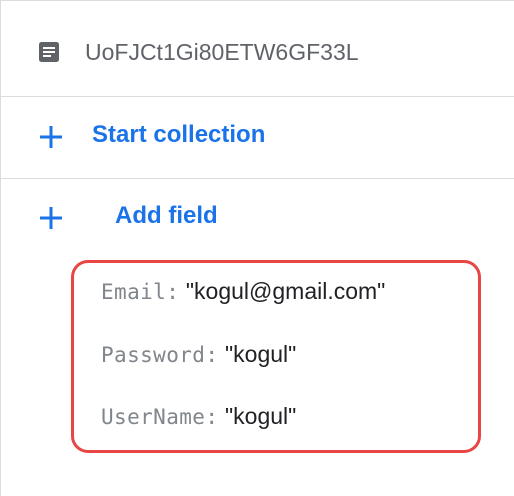  What do you see at coordinates (49, 52) in the screenshot?
I see `document-icon` at bounding box center [49, 52].